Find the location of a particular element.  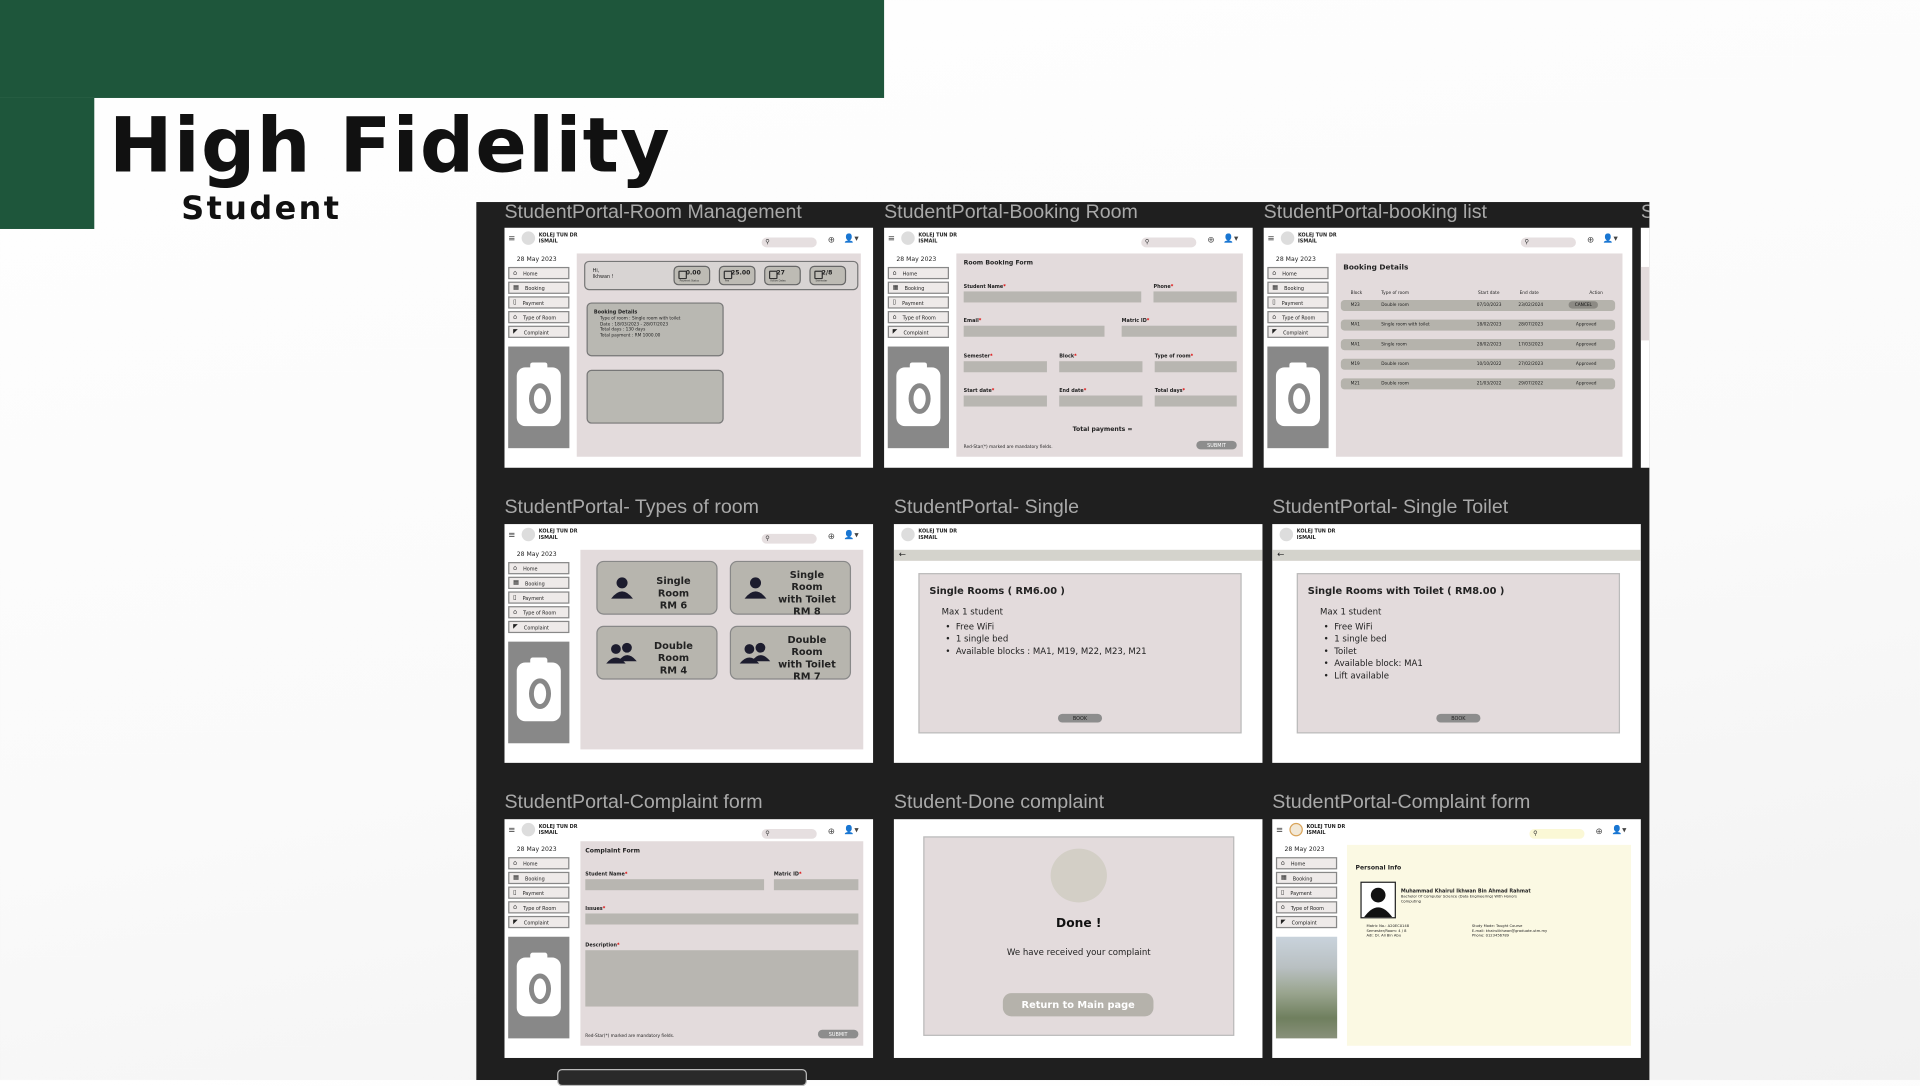

room-card-double: Double Room RM 4 is located at coordinates (657, 652).